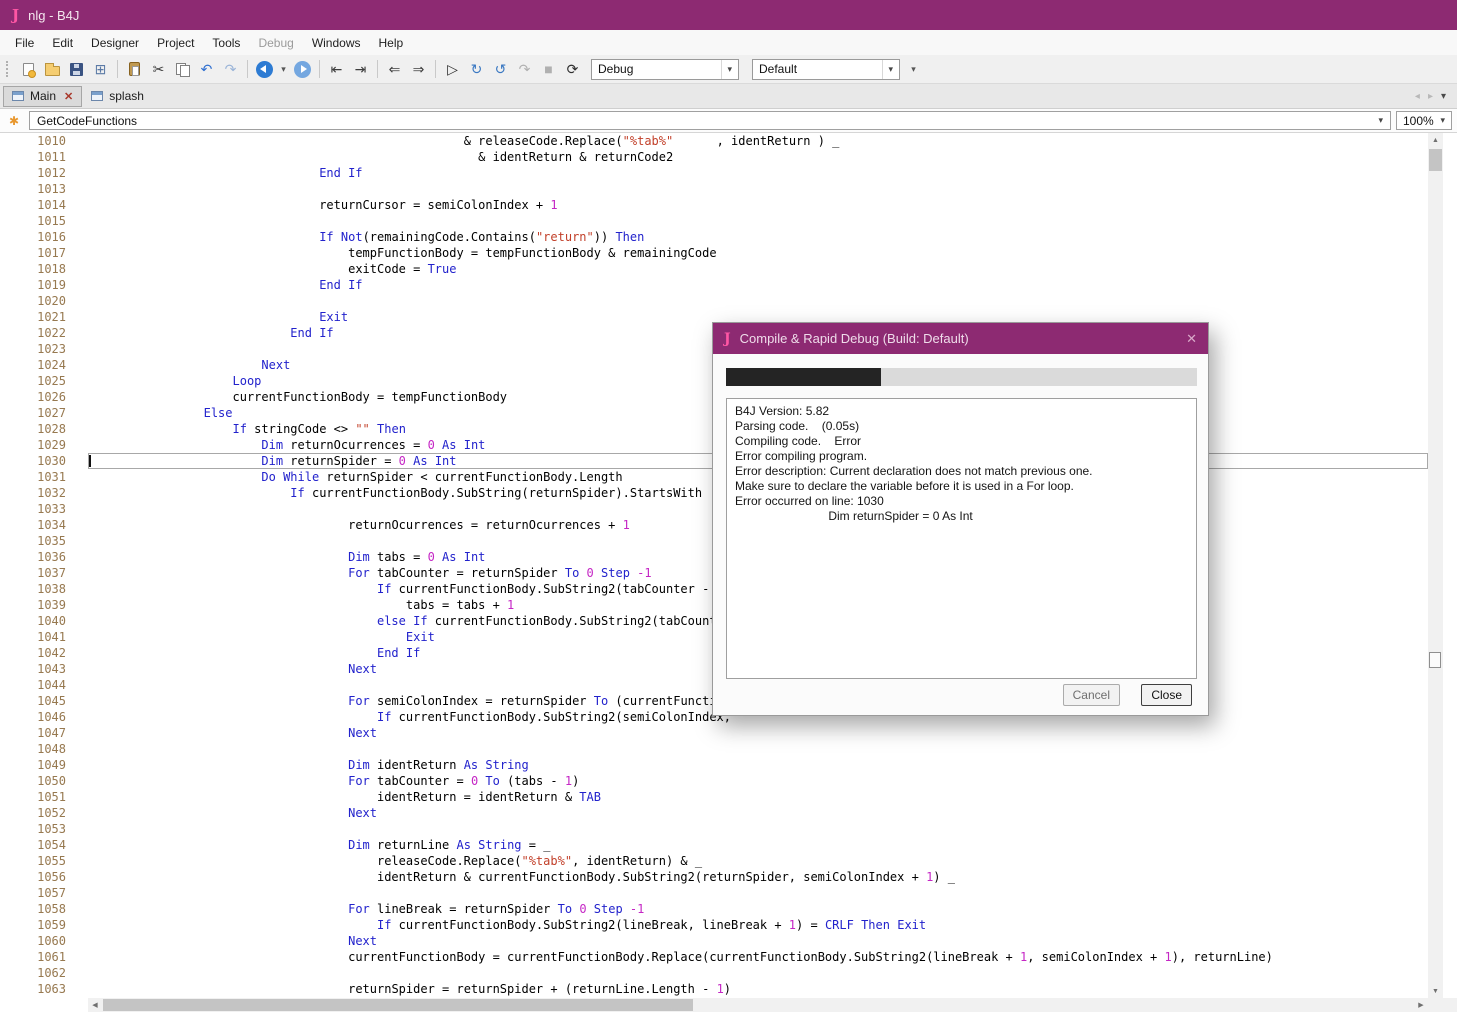 Image resolution: width=1457 pixels, height=1012 pixels. I want to click on code-line: 1020, so click(714, 301).